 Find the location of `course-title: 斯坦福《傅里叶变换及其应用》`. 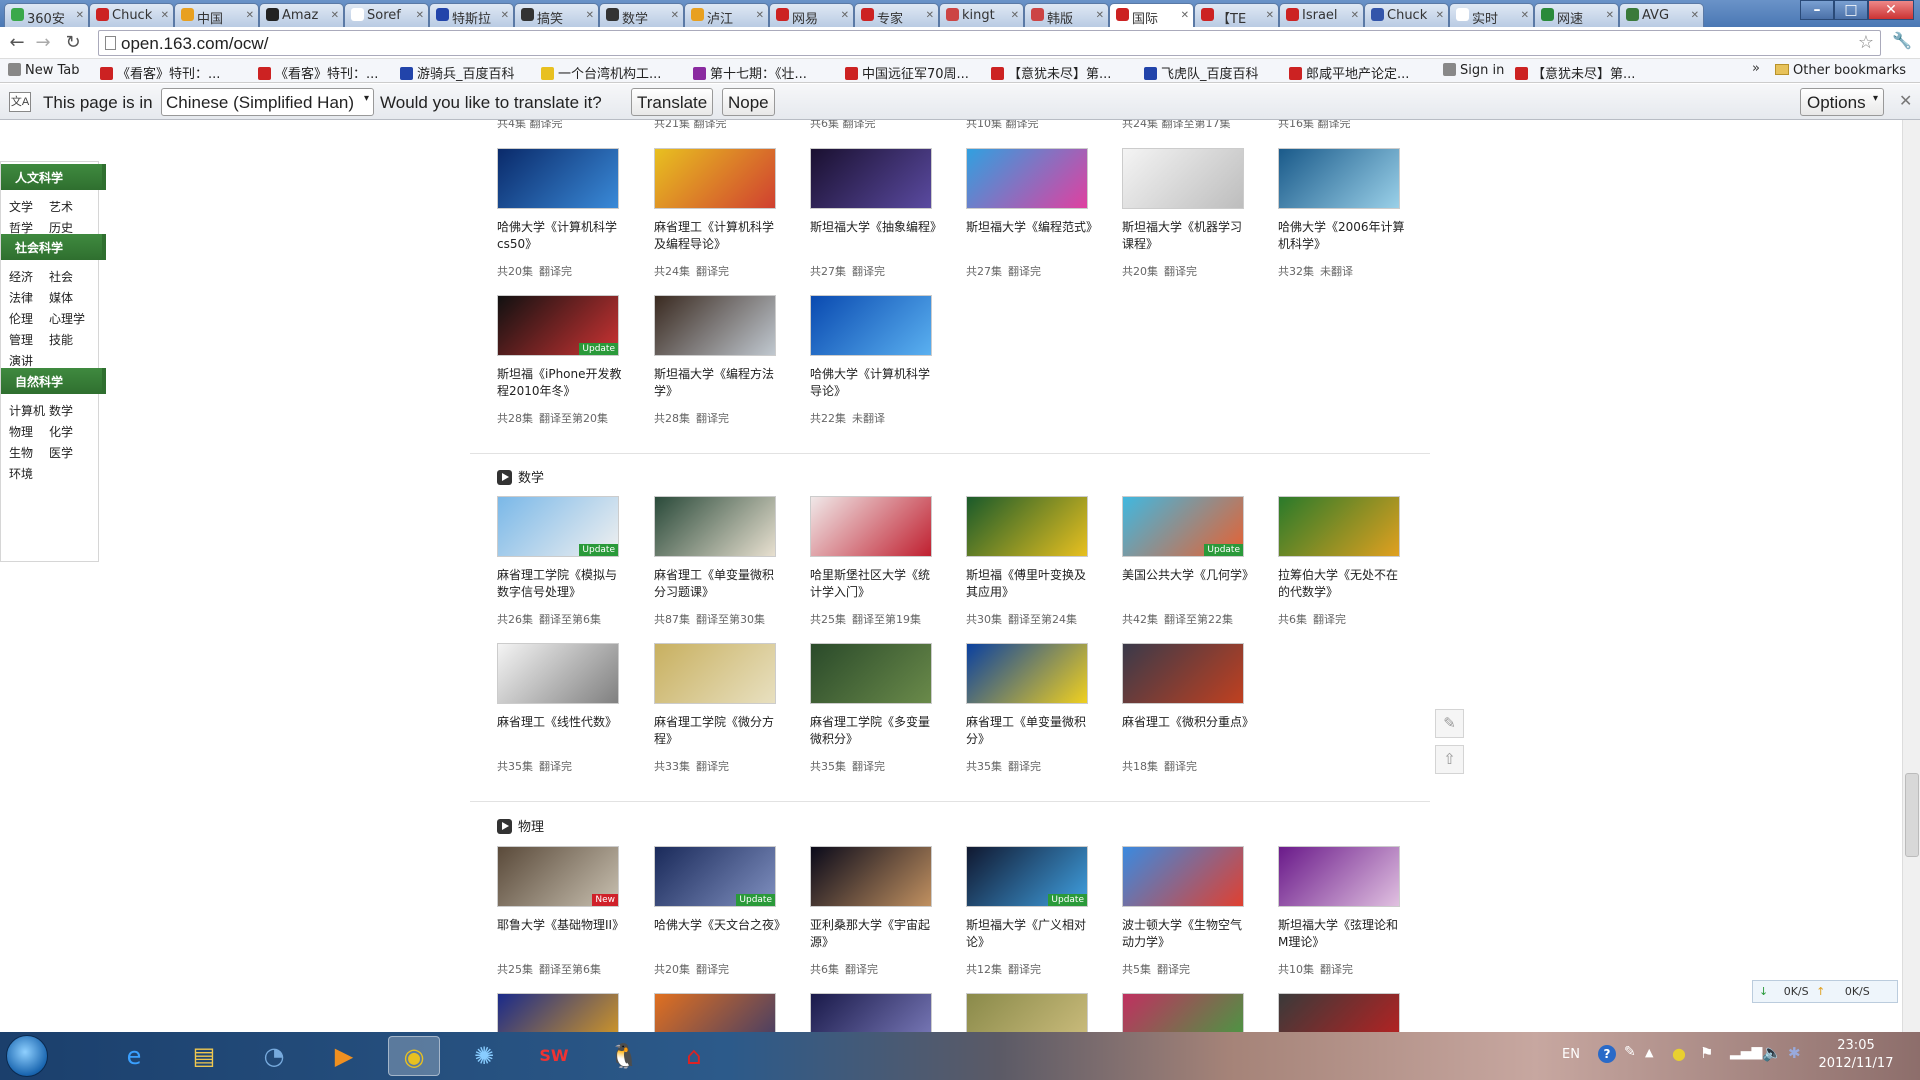

course-title: 斯坦福《傅里叶变换及其应用》 is located at coordinates (1031, 584).